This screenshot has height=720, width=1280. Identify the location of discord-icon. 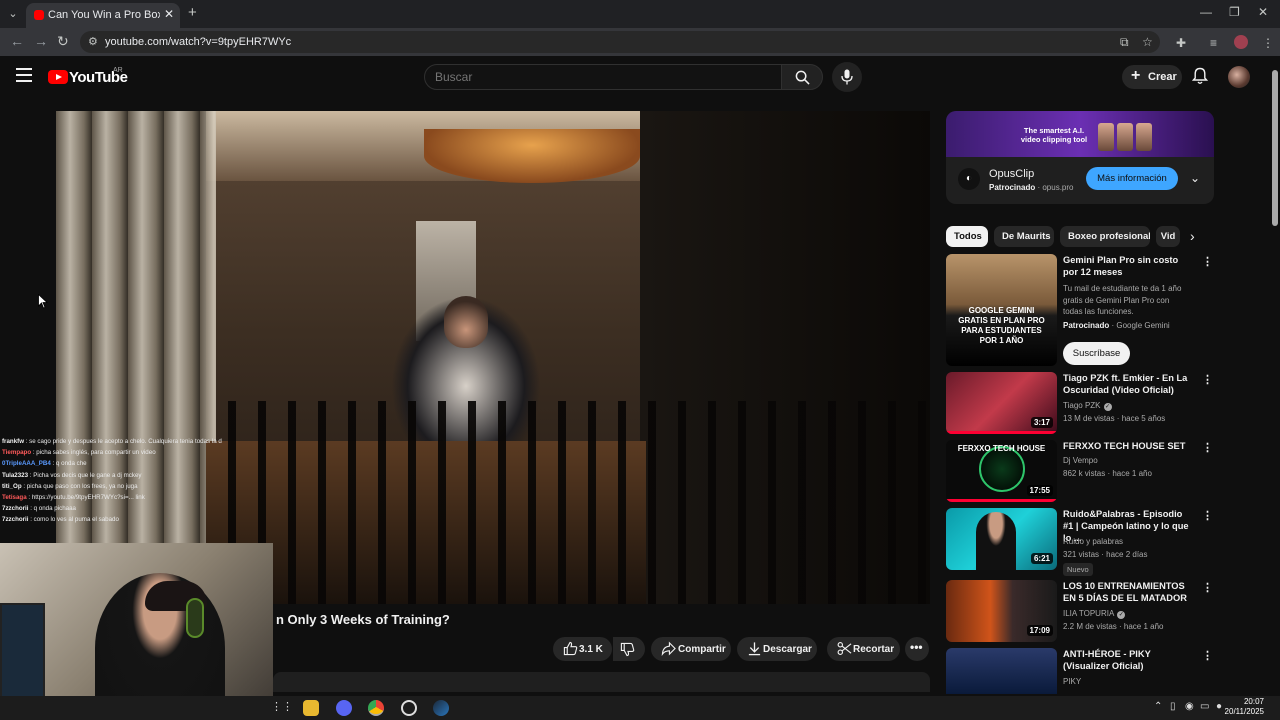
(344, 708).